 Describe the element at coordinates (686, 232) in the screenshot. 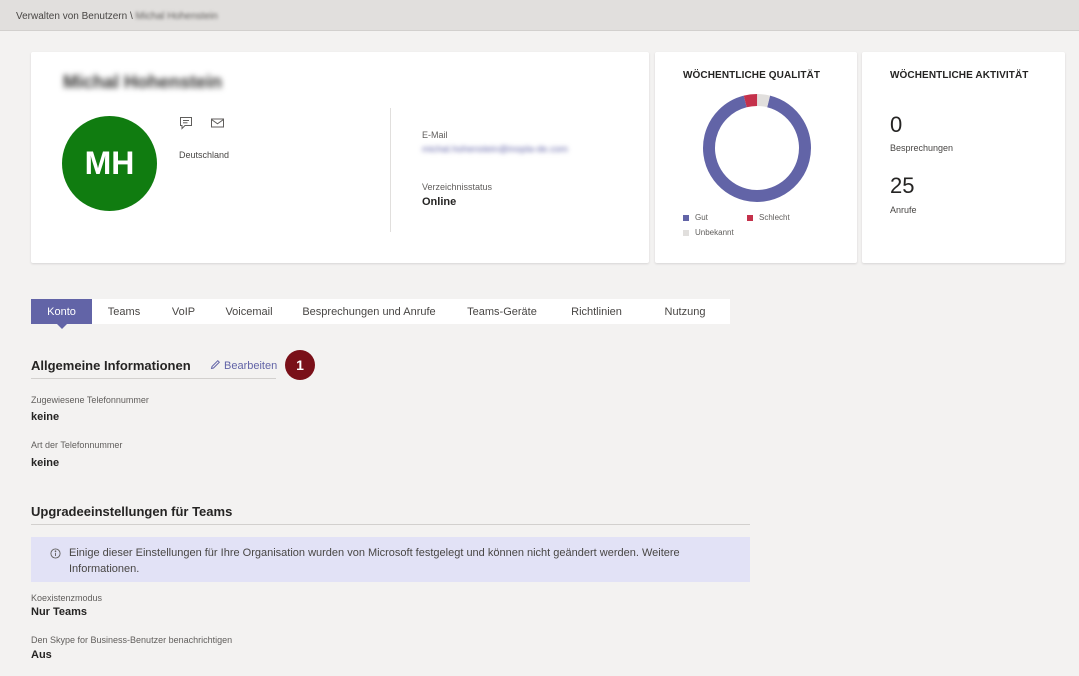

I see `legend-swatch-unknown` at that location.